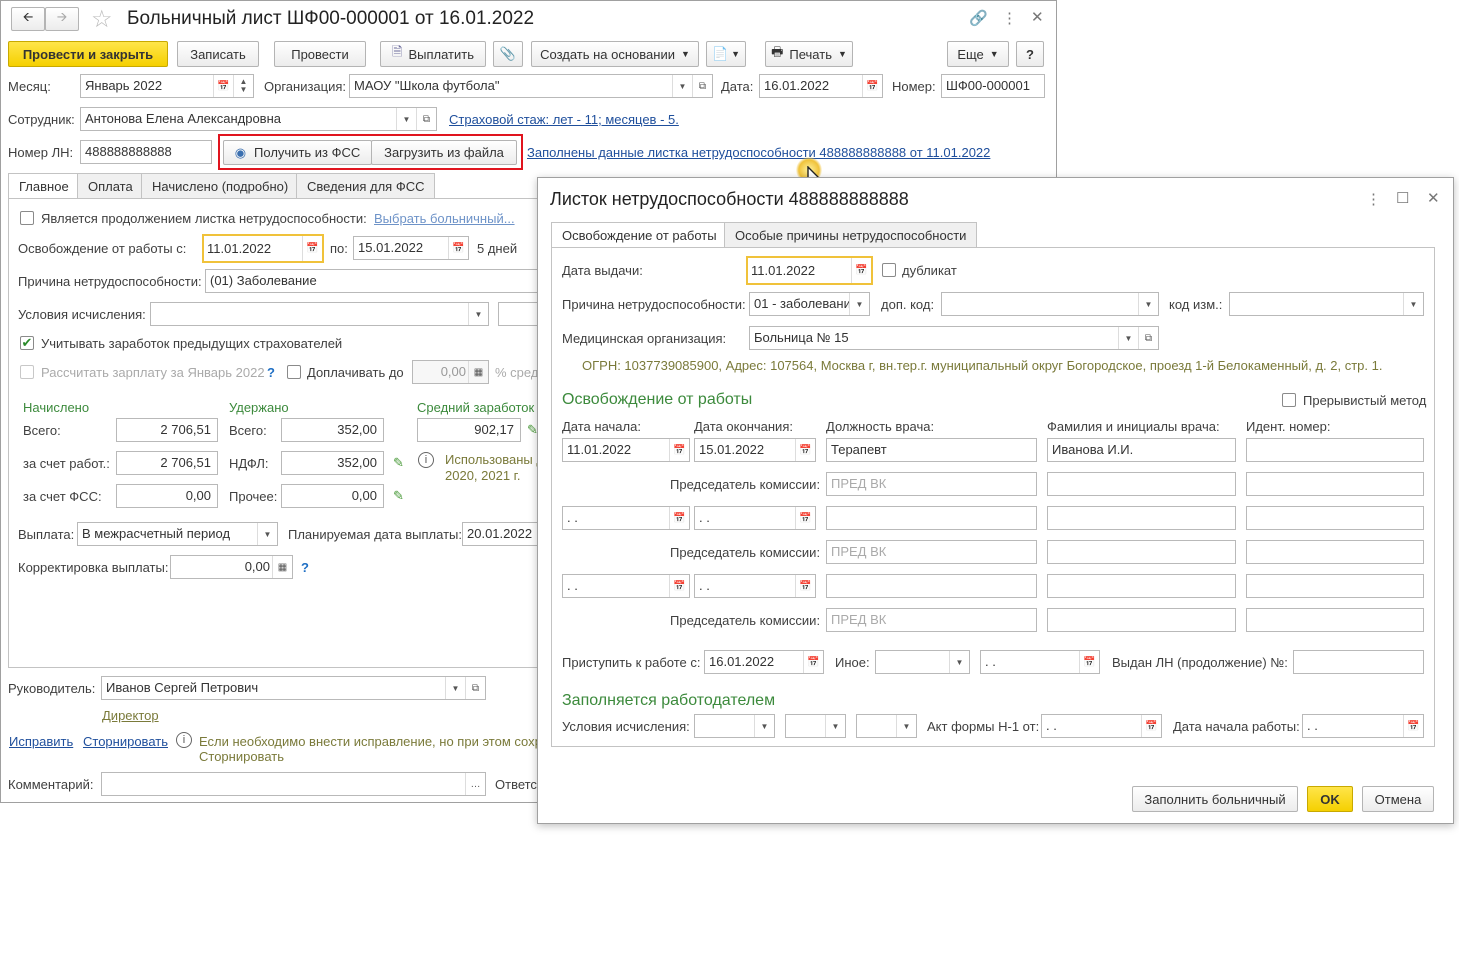  Describe the element at coordinates (373, 281) in the screenshot. I see `cause-field: (01) Заболевание` at that location.